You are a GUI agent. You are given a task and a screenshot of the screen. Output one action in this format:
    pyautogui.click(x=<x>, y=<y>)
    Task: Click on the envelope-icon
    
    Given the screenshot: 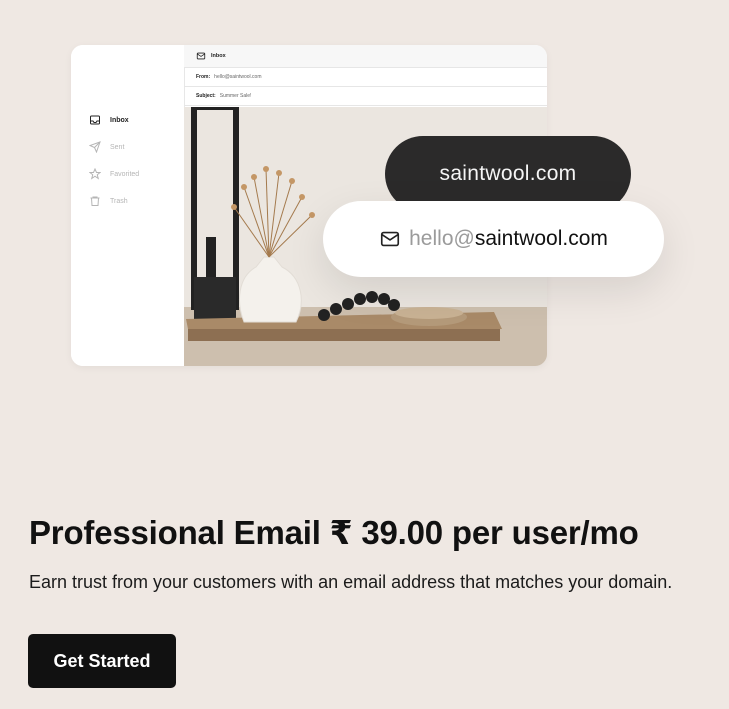 What is the action you would take?
    pyautogui.click(x=390, y=239)
    